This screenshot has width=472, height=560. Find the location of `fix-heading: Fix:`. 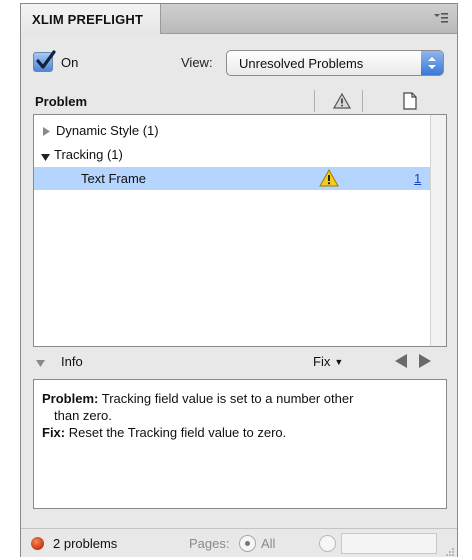

fix-heading: Fix: is located at coordinates (54, 432).